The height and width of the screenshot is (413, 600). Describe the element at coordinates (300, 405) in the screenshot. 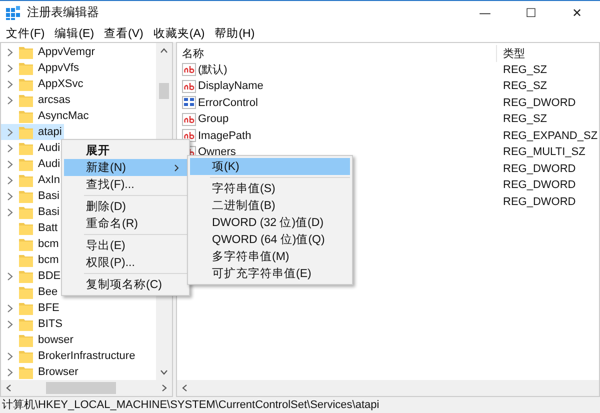

I see `status-bar: 计算机\HKEY_LOCAL_MACHINE\SYSTEM\CurrentControlSet\Services\atapi` at that location.